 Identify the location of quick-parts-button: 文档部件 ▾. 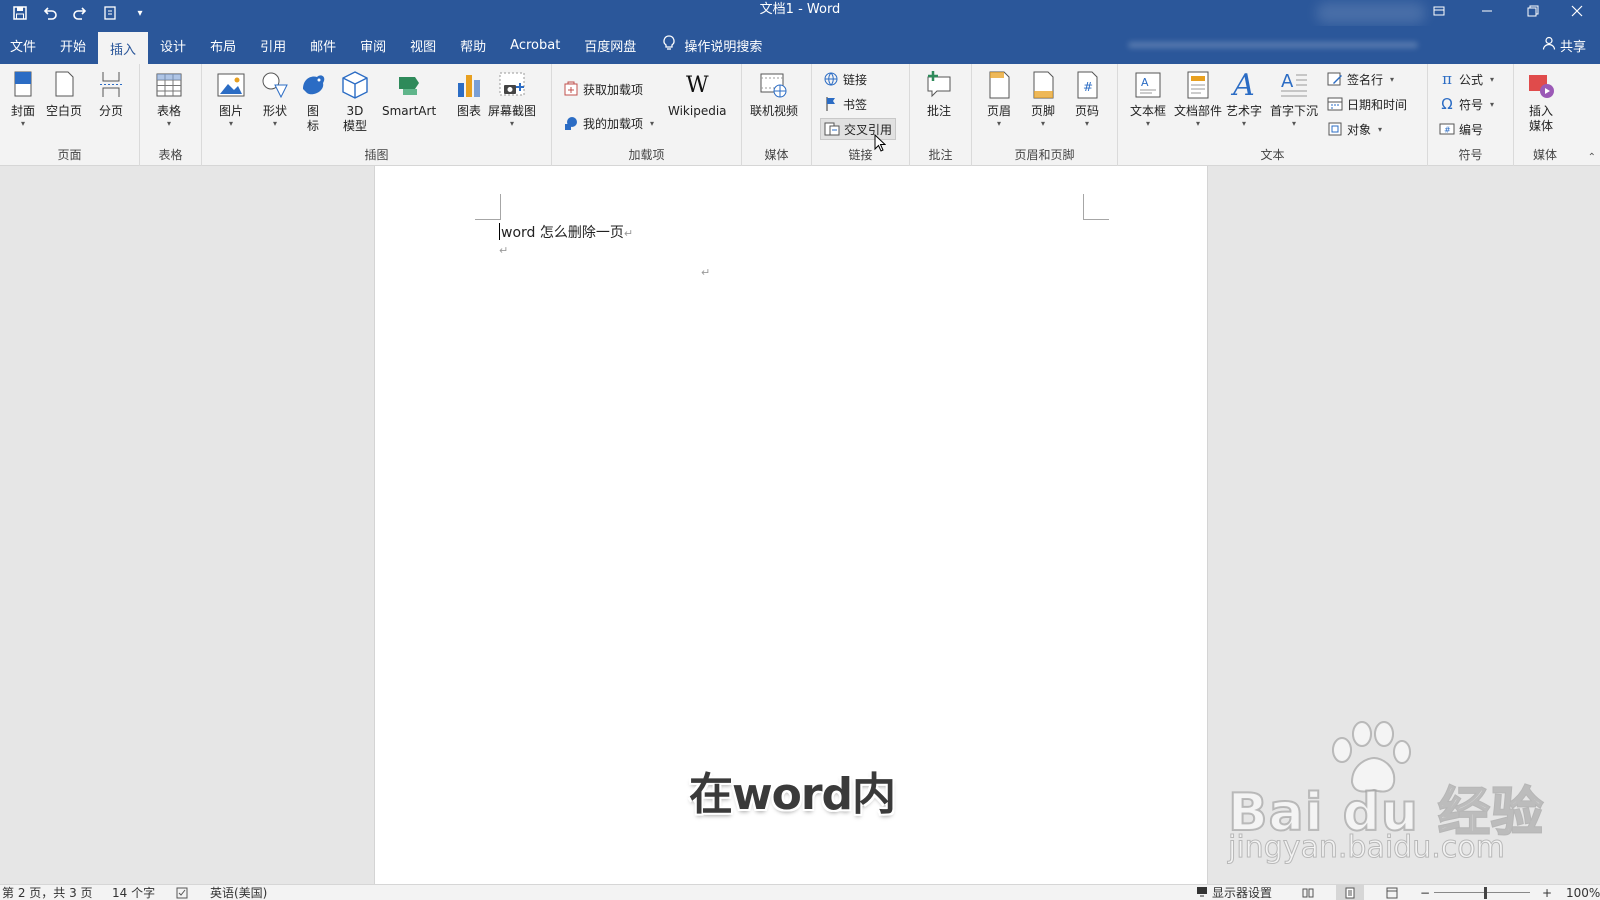
(1198, 98).